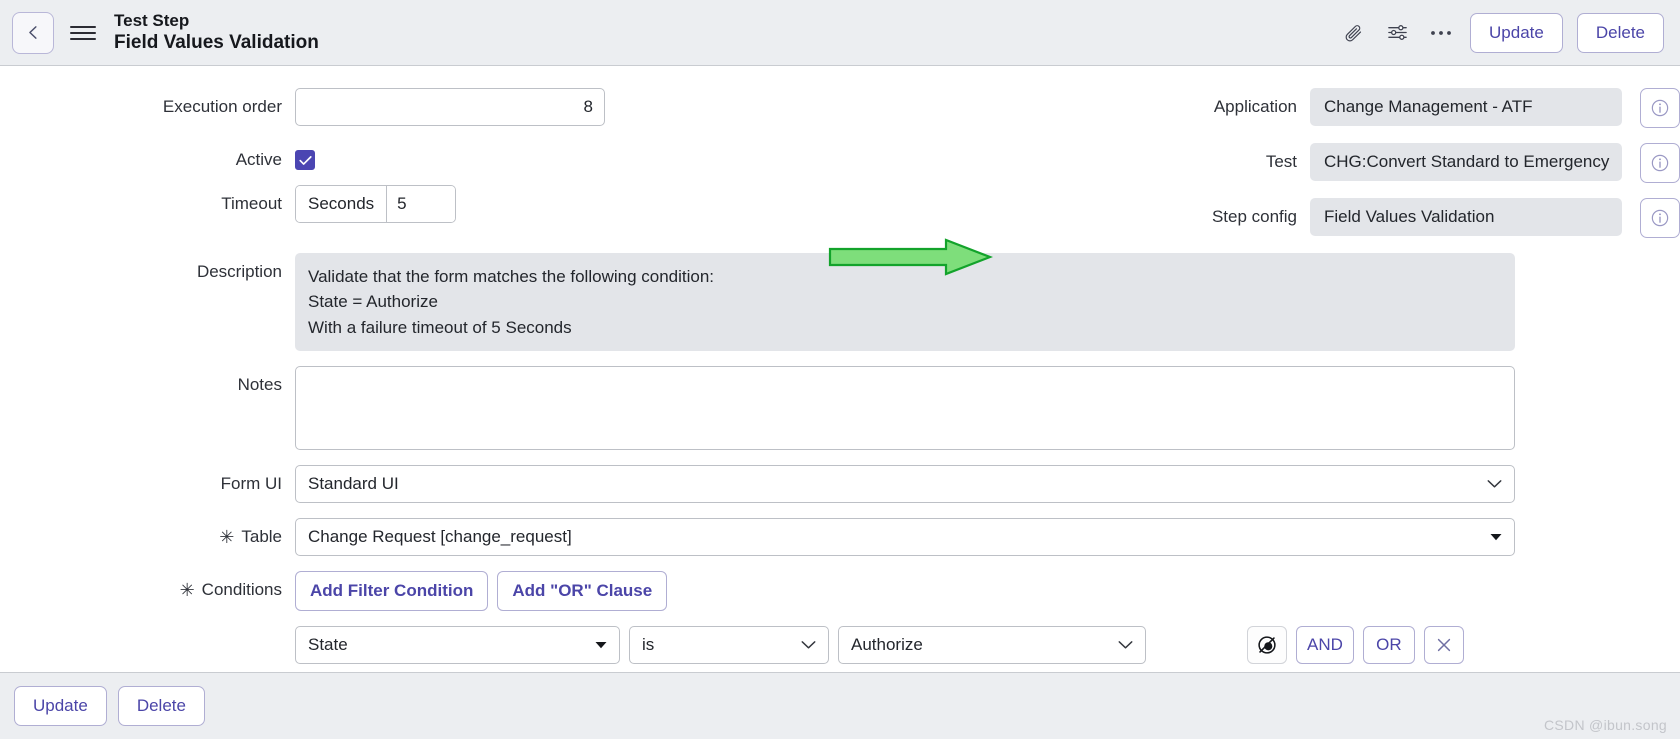  I want to click on step-config-label: Step config, so click(1254, 216).